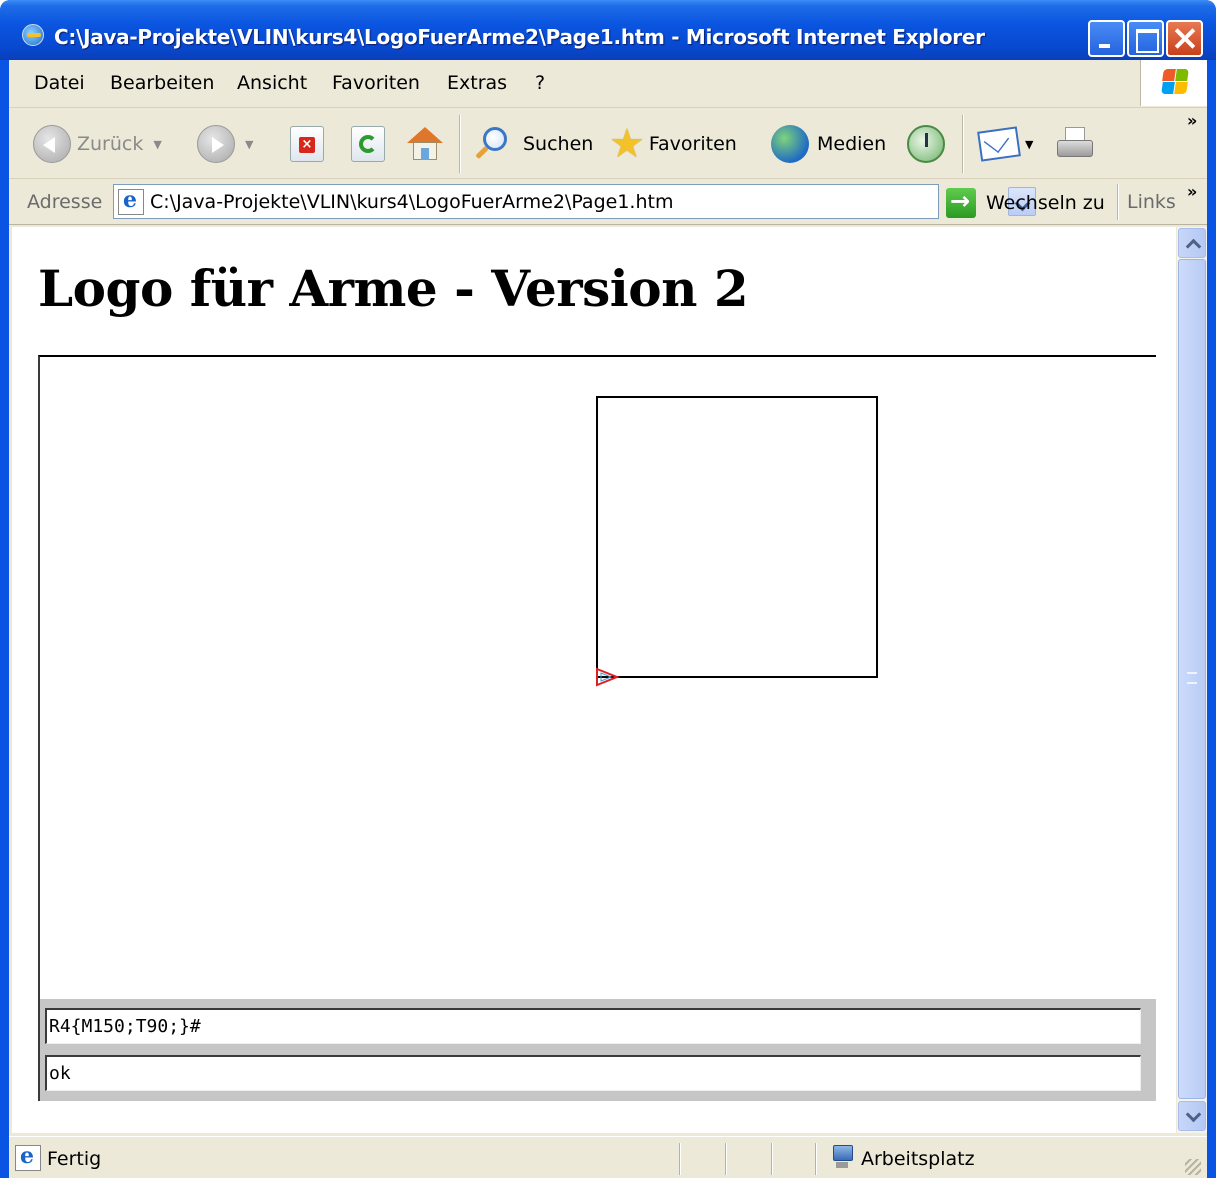  Describe the element at coordinates (1106, 38) in the screenshot. I see `minimize-button` at that location.